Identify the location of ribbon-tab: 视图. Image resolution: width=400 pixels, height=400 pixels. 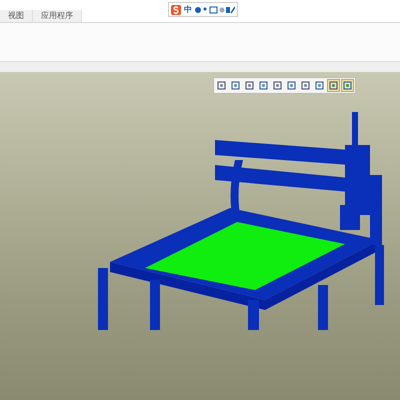
(16, 16).